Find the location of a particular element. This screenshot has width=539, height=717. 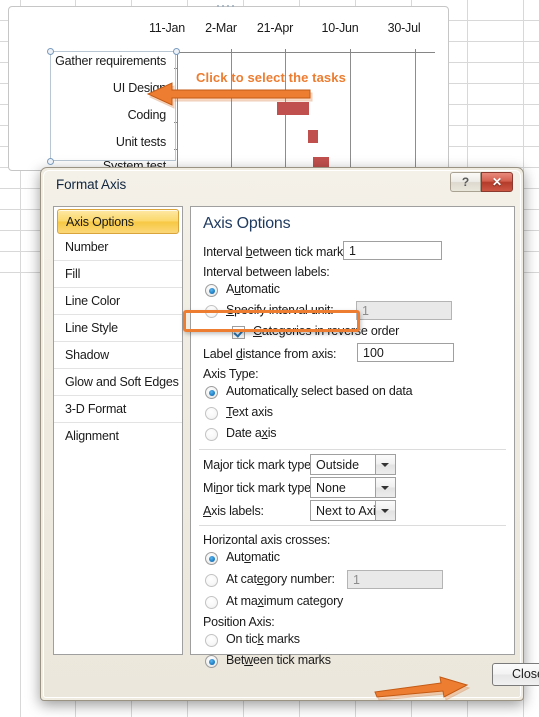

radio-interval-automatic is located at coordinates (211, 290).